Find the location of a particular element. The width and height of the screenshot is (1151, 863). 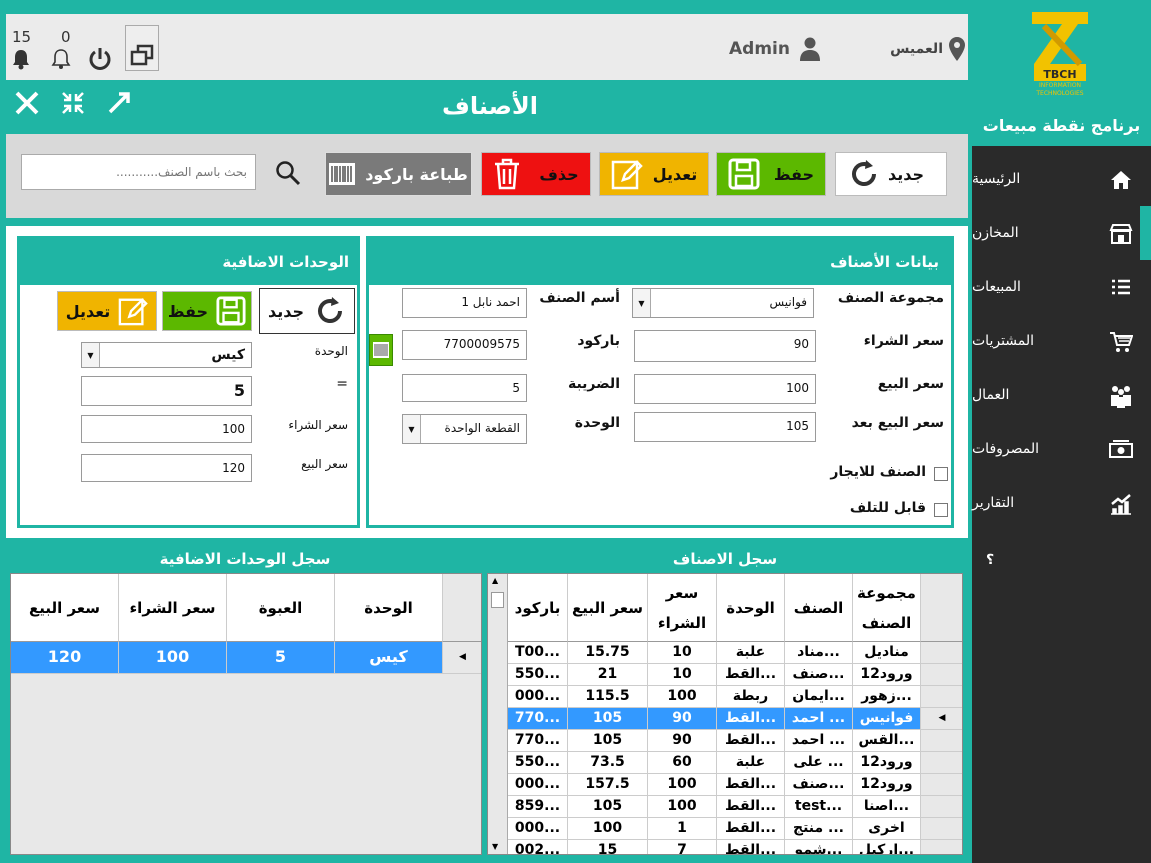

store-icon is located at coordinates (1121, 234).